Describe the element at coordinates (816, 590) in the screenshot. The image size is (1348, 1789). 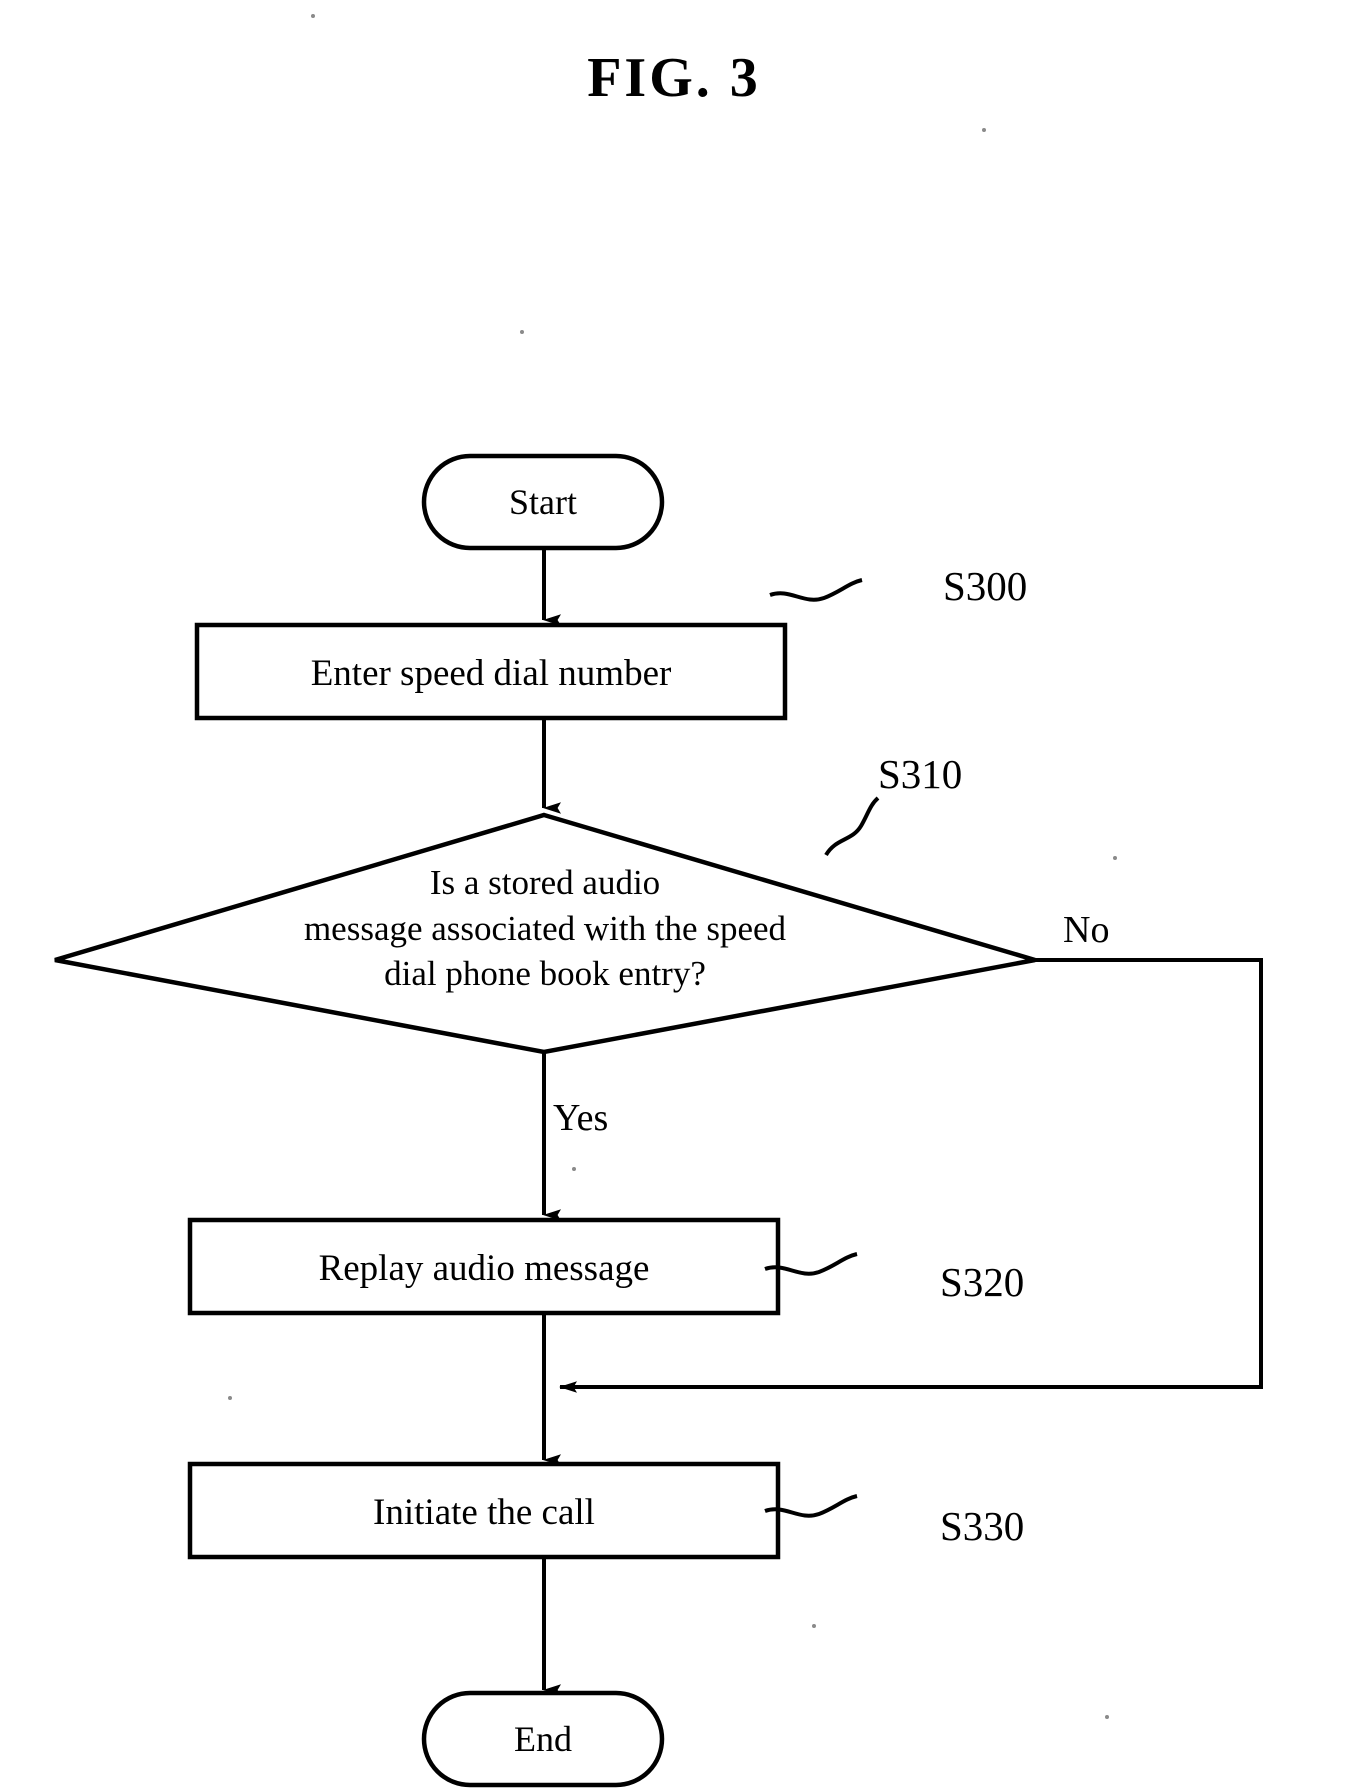
I see `leader-s300` at that location.